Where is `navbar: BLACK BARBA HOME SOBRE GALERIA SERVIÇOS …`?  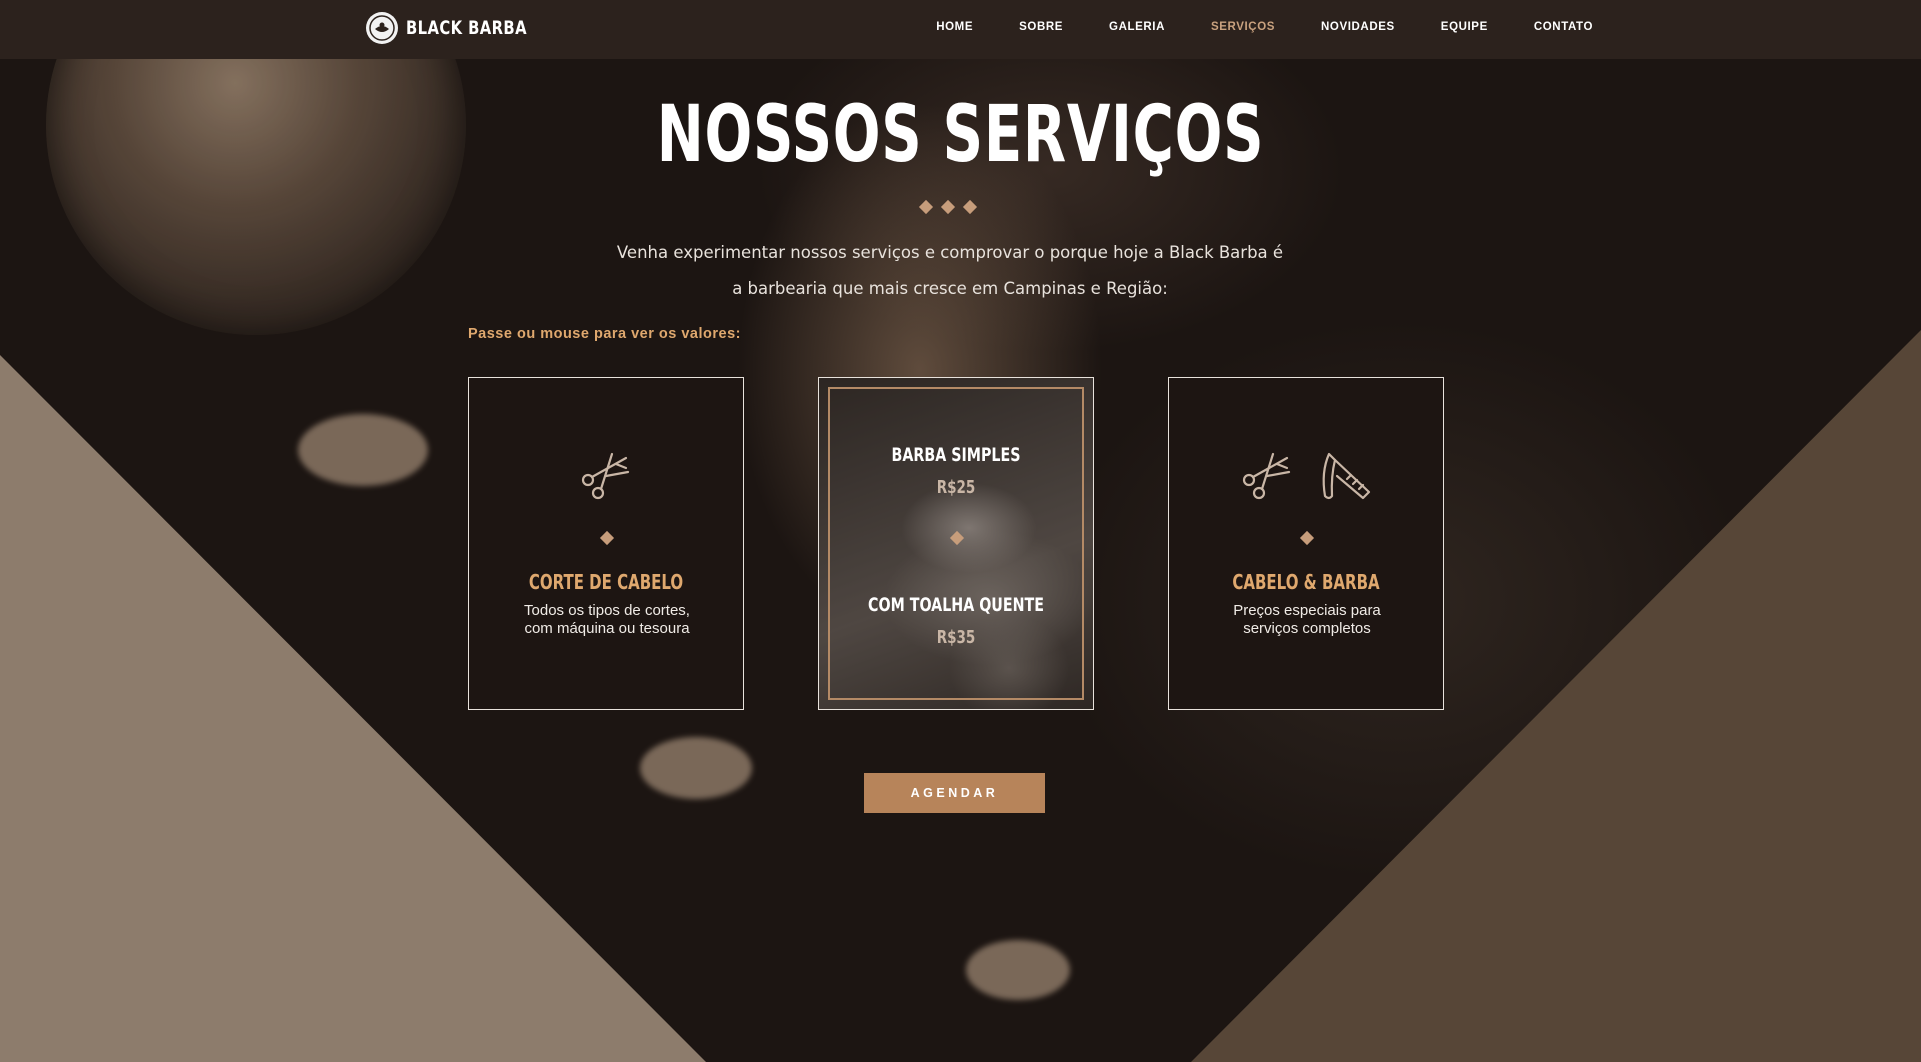 navbar: BLACK BARBA HOME SOBRE GALERIA SERVIÇOS … is located at coordinates (960, 29).